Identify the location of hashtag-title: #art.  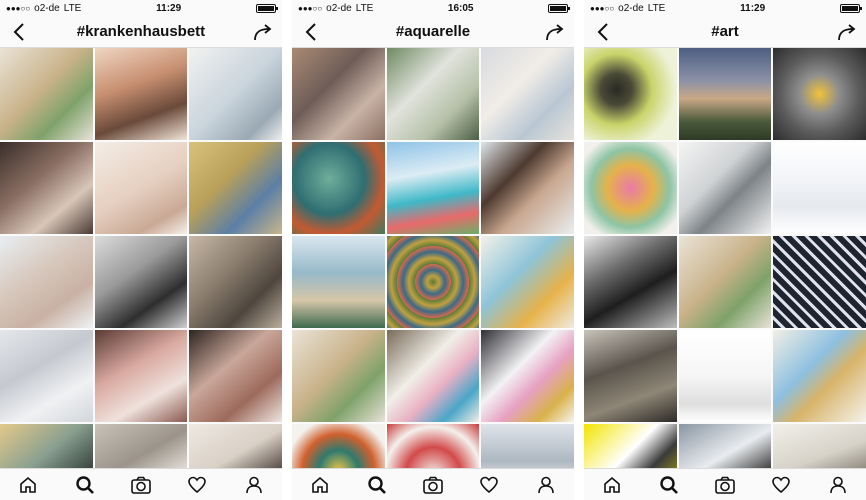
(725, 31).